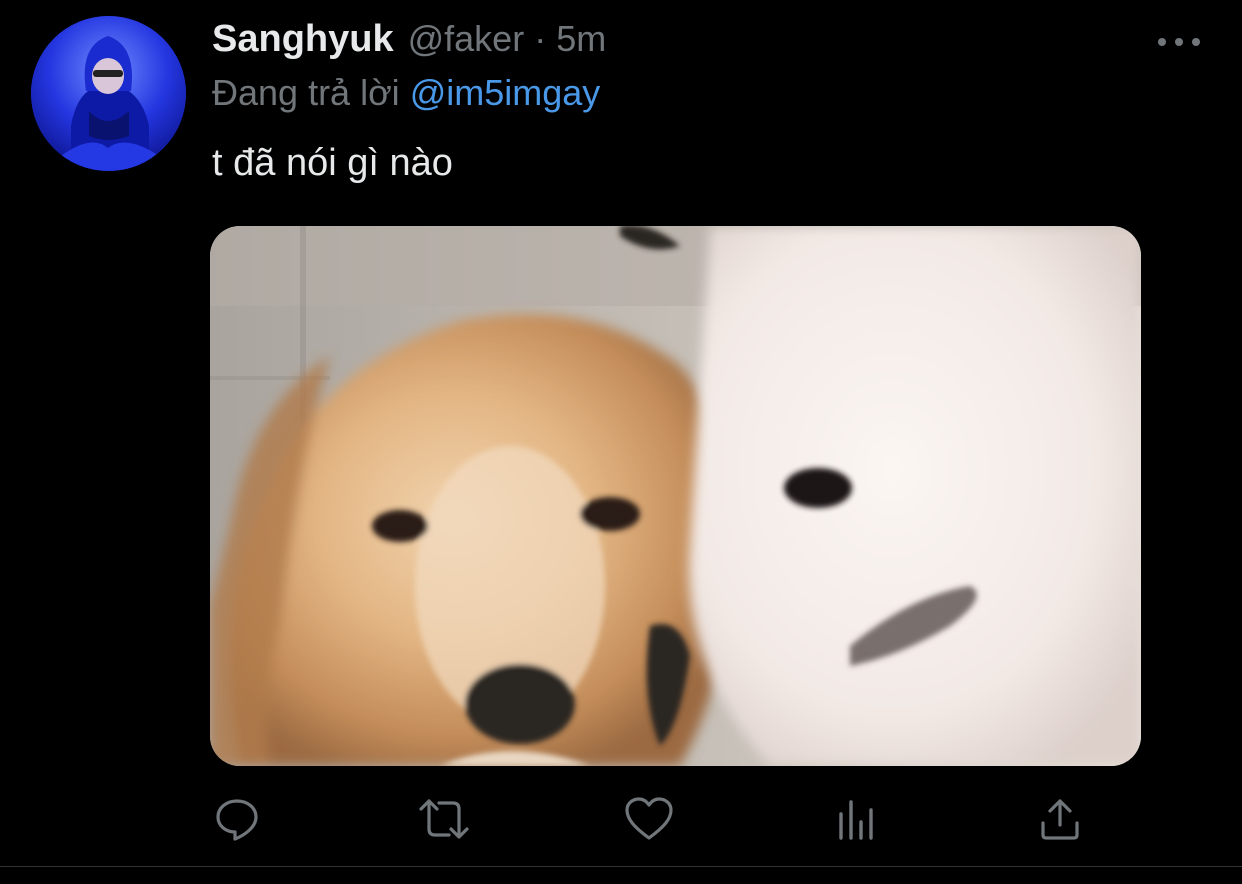 This screenshot has width=1242, height=884. What do you see at coordinates (649, 819) in the screenshot?
I see `heart-icon` at bounding box center [649, 819].